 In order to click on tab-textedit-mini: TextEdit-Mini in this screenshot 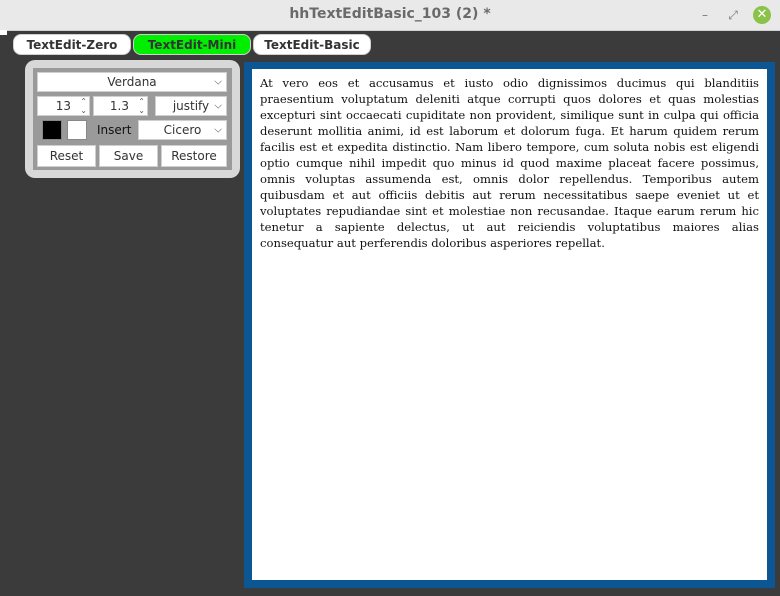, I will do `click(192, 44)`.